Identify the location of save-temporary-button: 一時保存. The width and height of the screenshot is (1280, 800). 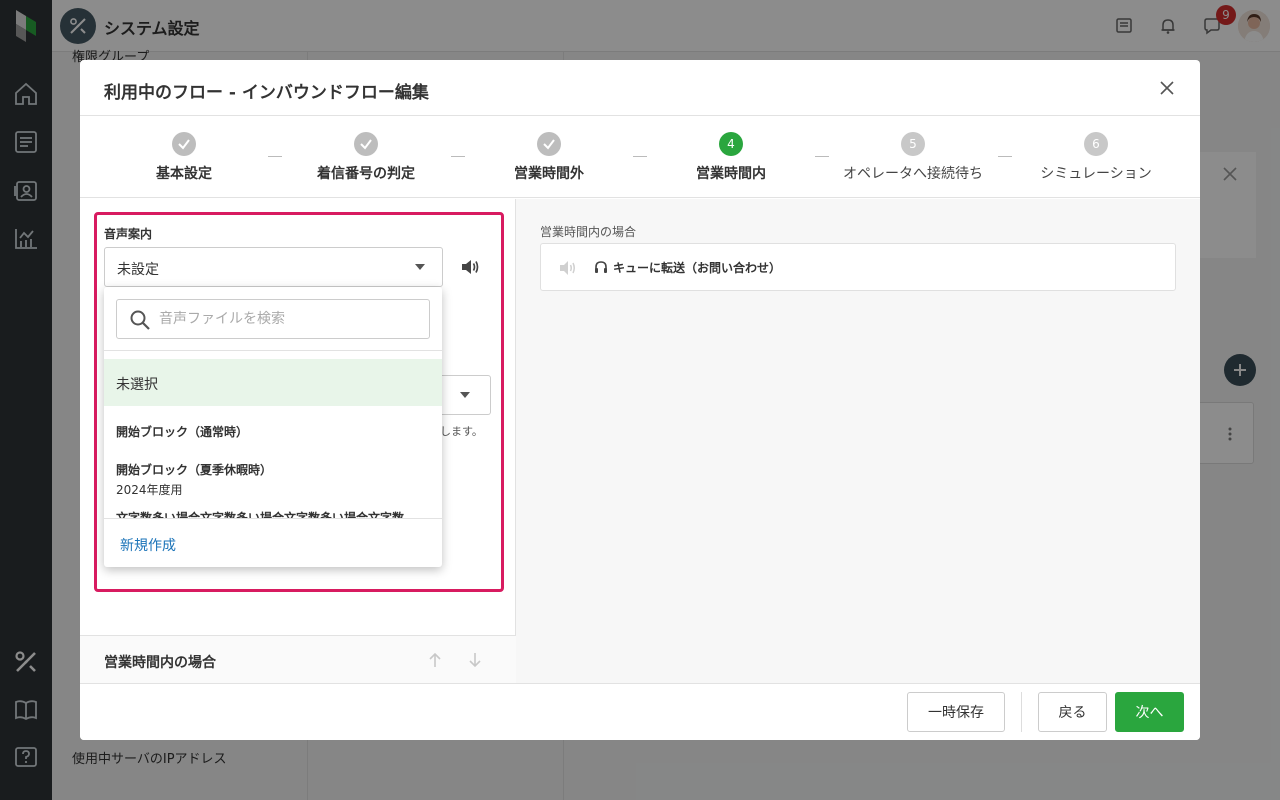
(956, 712).